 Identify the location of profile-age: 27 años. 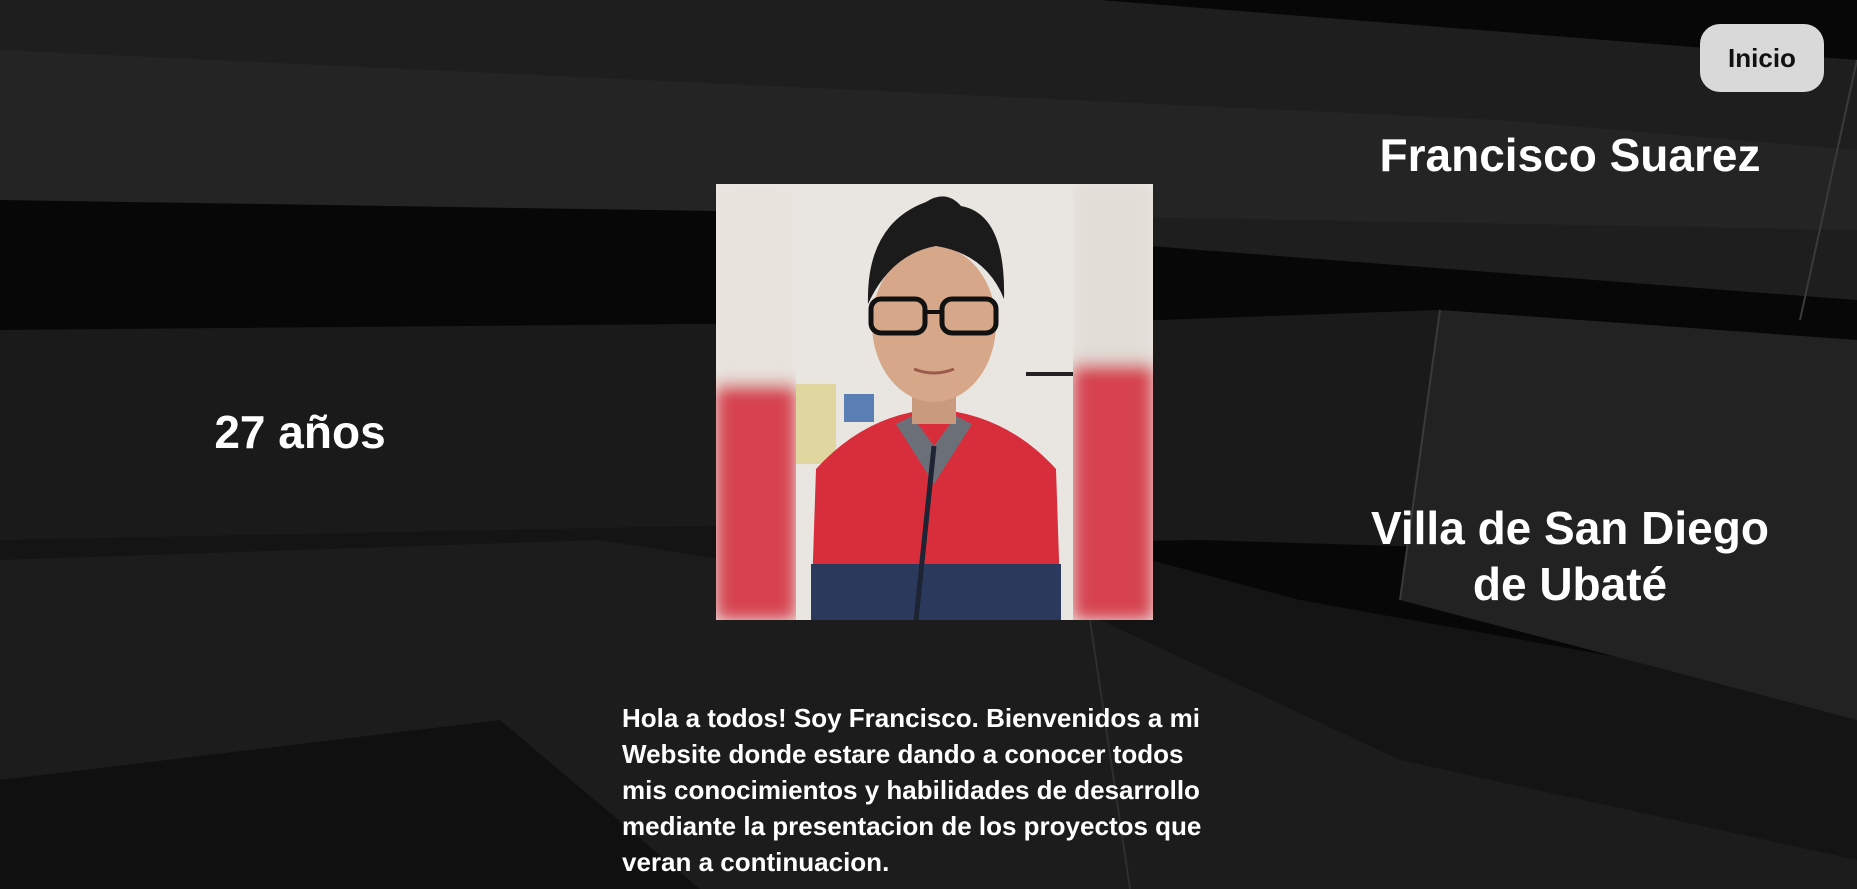
(300, 432).